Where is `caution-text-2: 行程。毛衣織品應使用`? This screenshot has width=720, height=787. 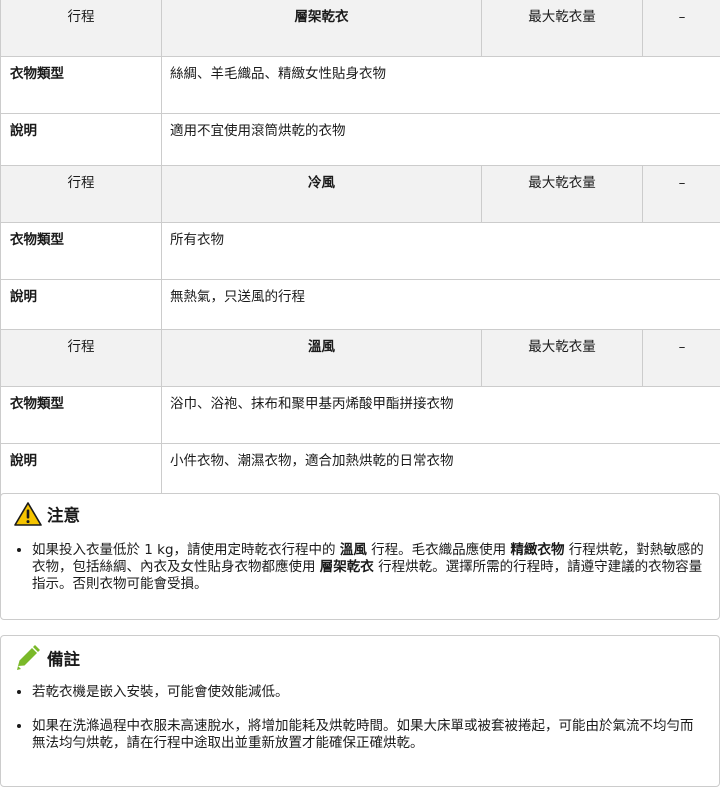
caution-text-2: 行程。毛衣織品應使用 is located at coordinates (439, 550).